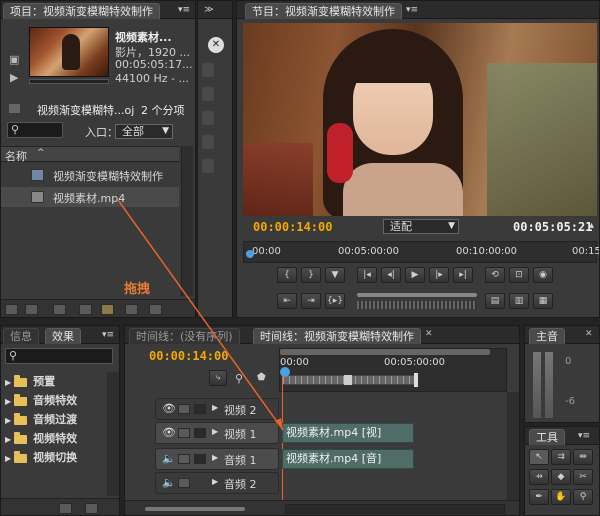  Describe the element at coordinates (513, 446) in the screenshot. I see `timeline-vscroll` at that location.